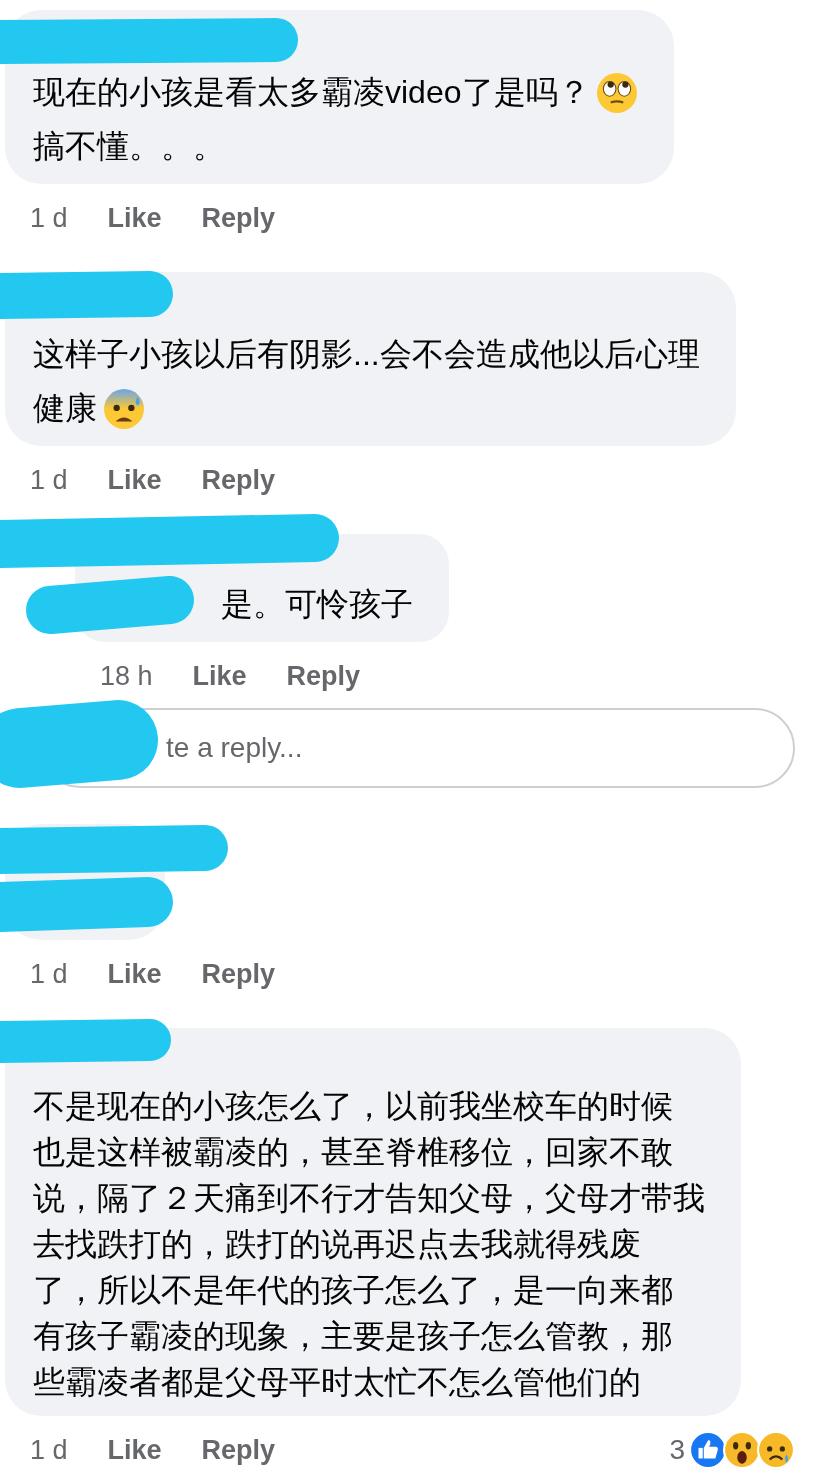  I want to click on comment-text: 有孩子霸凌的现象，主要是孩子怎么管教，那, so click(353, 1336).